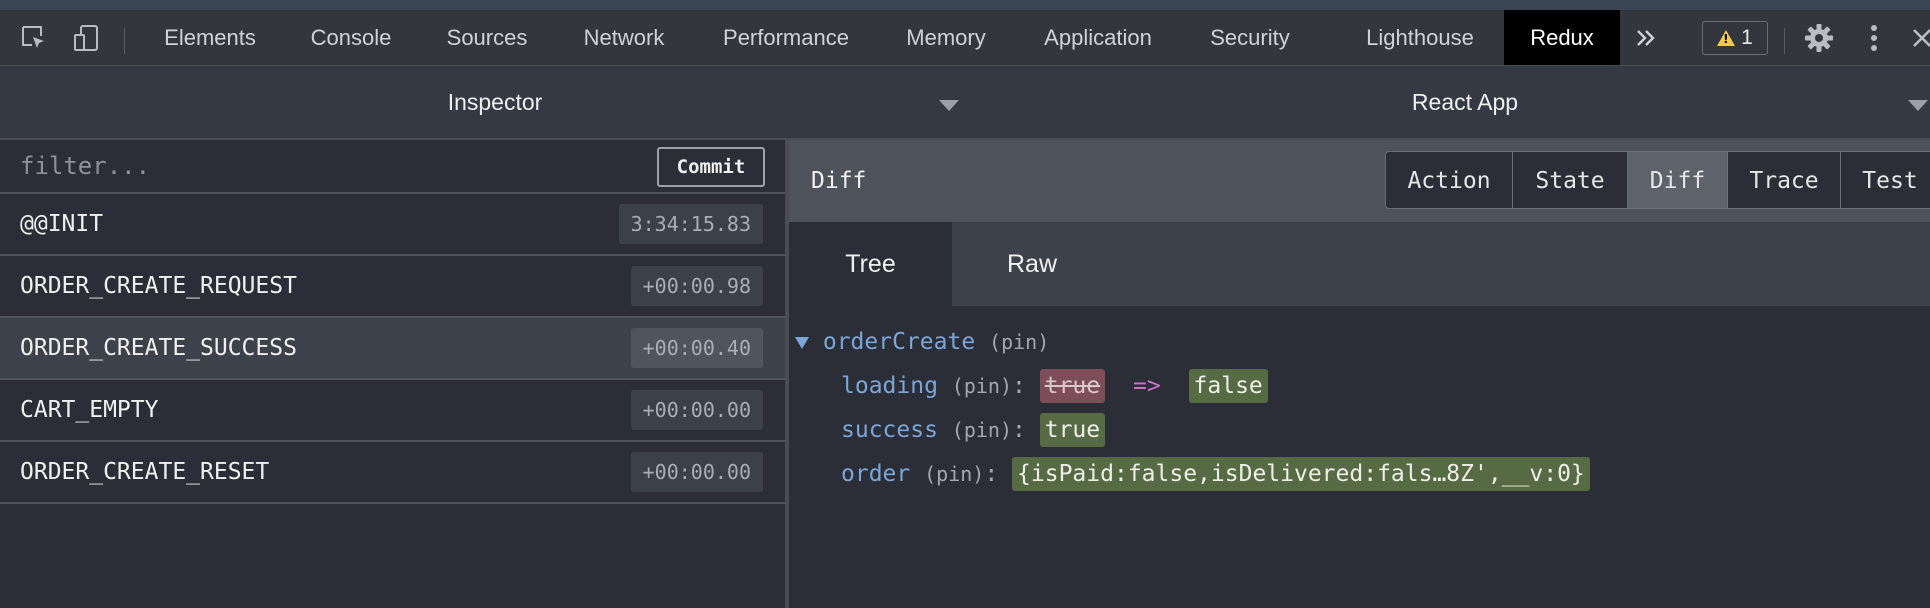 The height and width of the screenshot is (608, 1930). Describe the element at coordinates (1420, 37) in the screenshot. I see `tab-lighthouse: Lighthouse` at that location.